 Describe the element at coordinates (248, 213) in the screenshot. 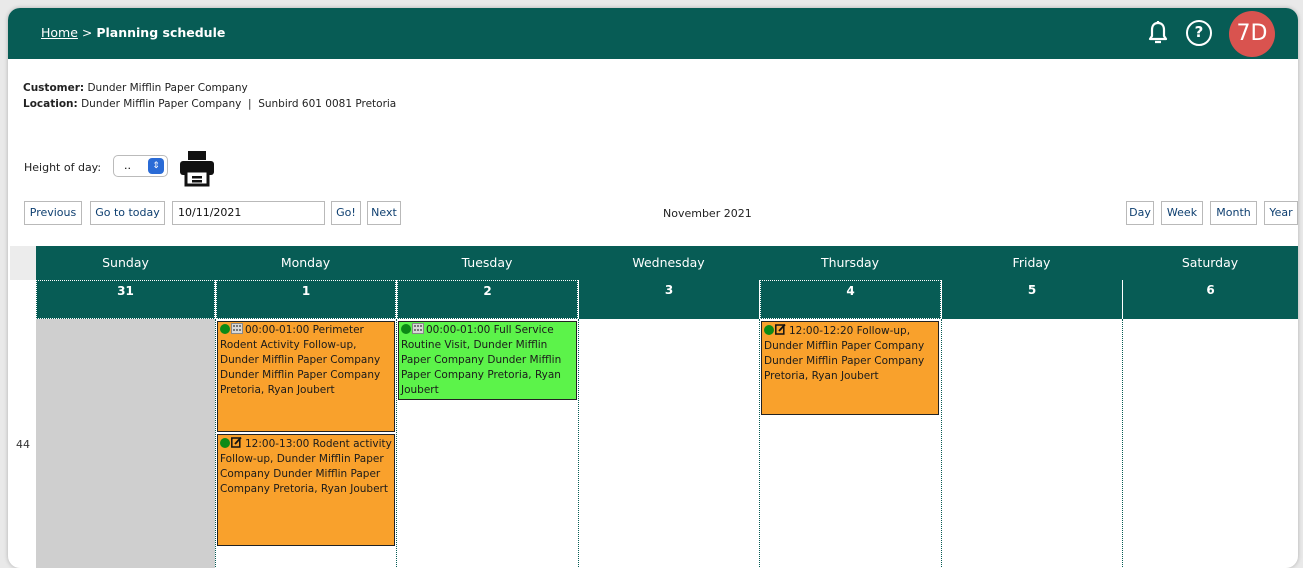

I see `date-input: 10/11/2021` at that location.